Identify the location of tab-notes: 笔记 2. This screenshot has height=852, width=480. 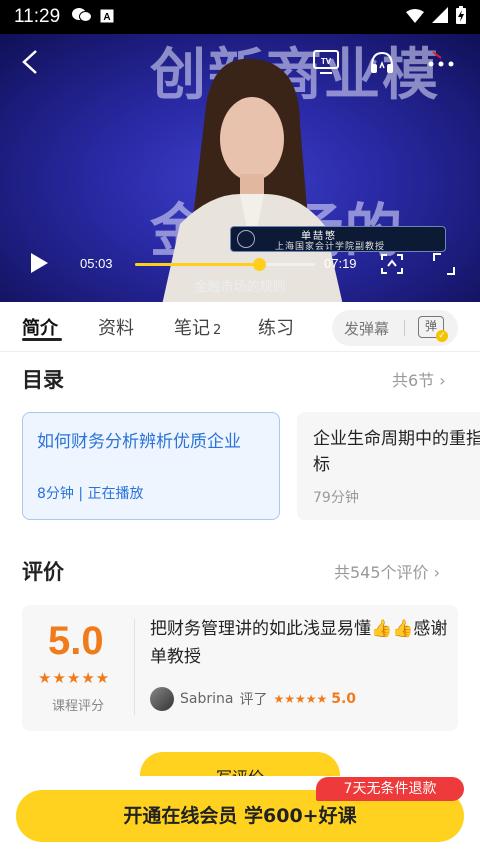
(197, 327).